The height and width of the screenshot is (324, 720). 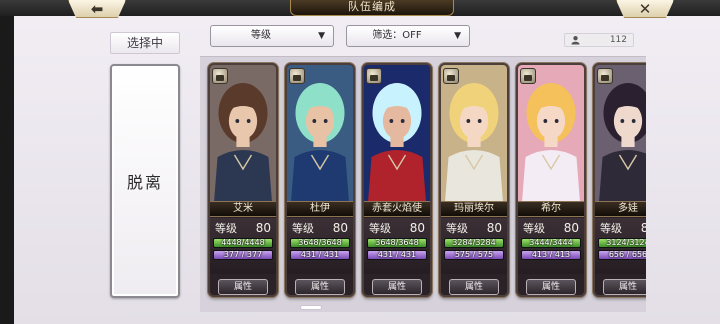 I want to click on unit-card: 赤套火焰使 等级 80 3648/3648 431 / 431 属性, so click(x=397, y=180).